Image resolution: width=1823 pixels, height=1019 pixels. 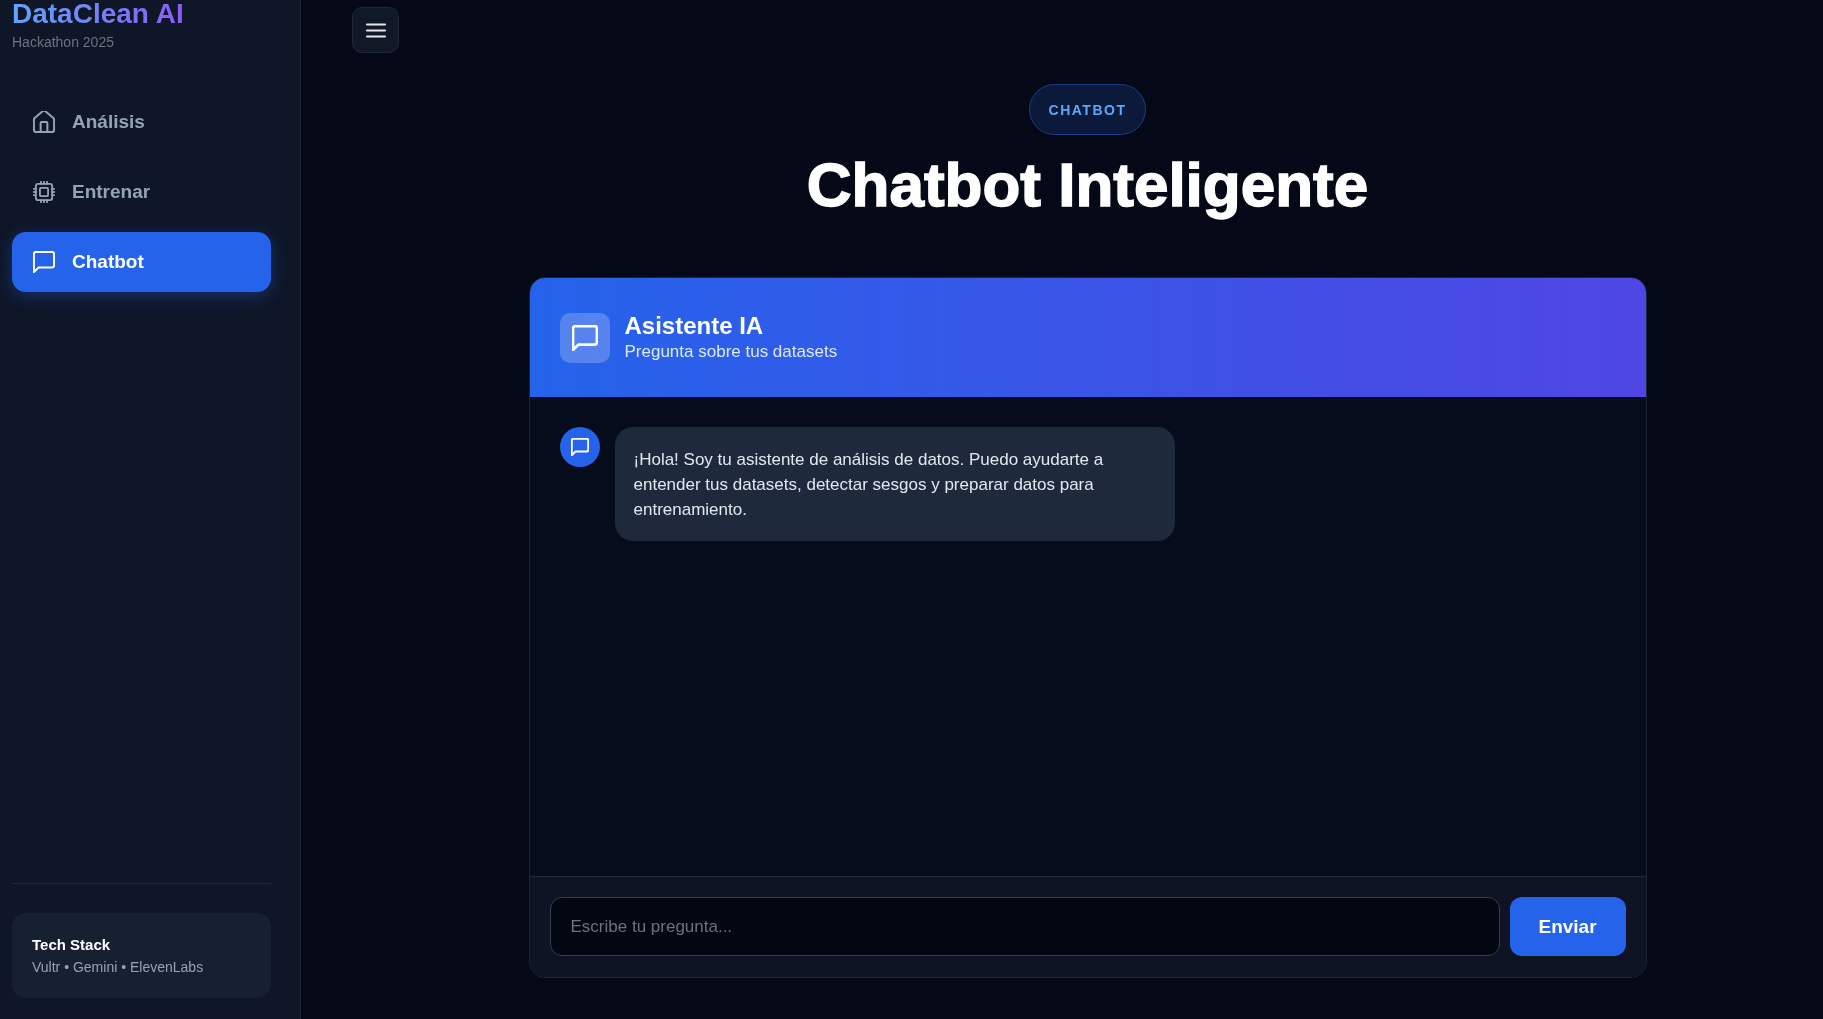 What do you see at coordinates (141, 192) in the screenshot?
I see `sidebar-nav-item: Entrenar` at bounding box center [141, 192].